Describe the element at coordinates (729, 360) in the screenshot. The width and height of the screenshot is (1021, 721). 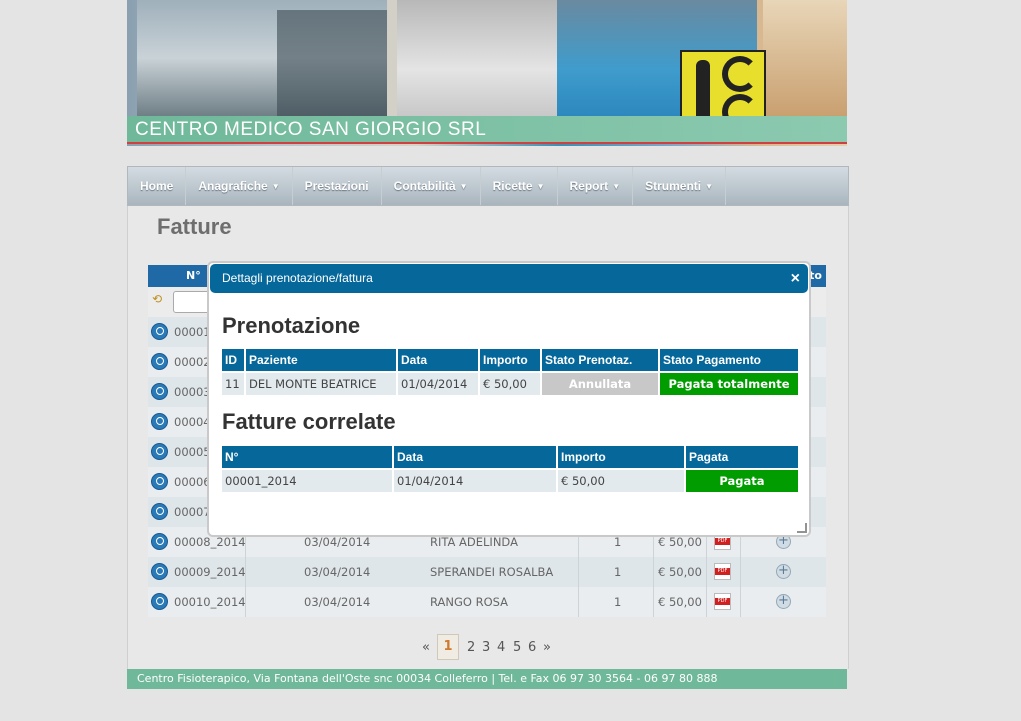
I see `col-stato-pagamento: Stato Pagamento` at that location.